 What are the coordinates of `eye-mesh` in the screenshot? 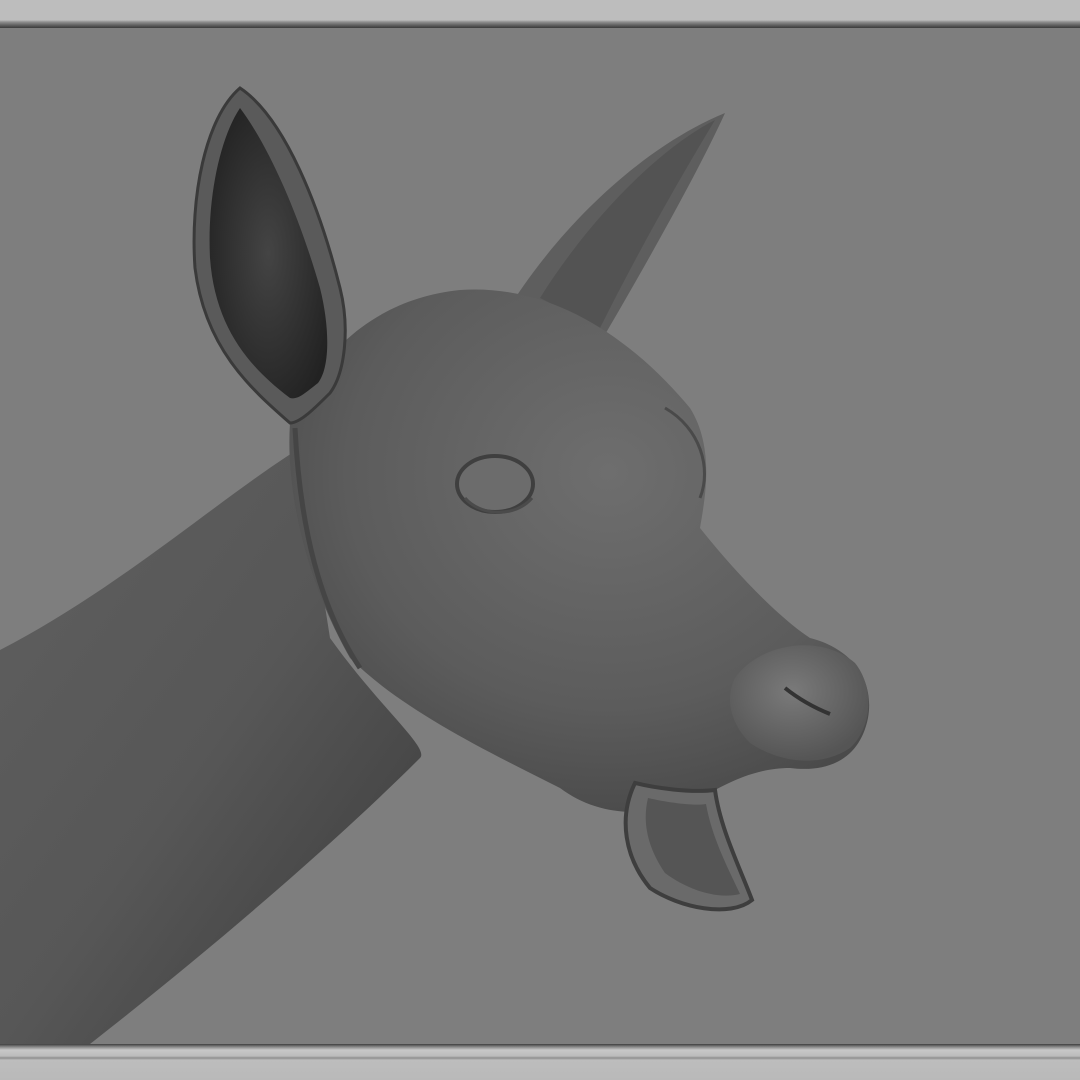 It's located at (495, 484).